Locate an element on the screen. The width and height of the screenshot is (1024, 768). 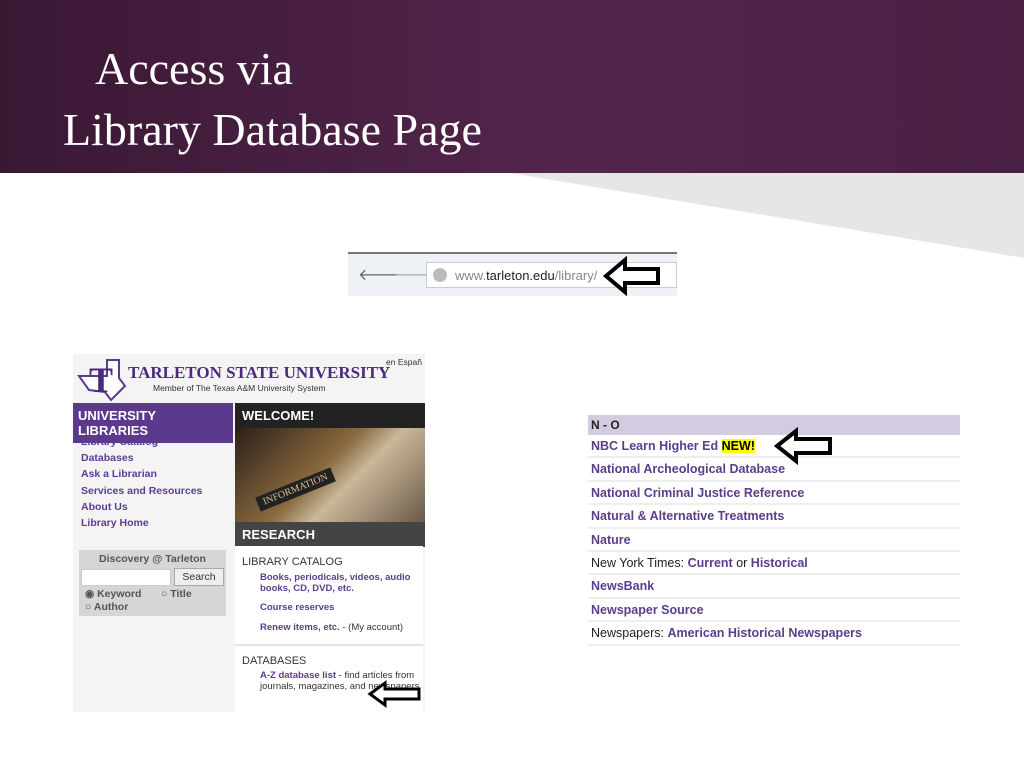
discovery-search-input is located at coordinates (126, 577).